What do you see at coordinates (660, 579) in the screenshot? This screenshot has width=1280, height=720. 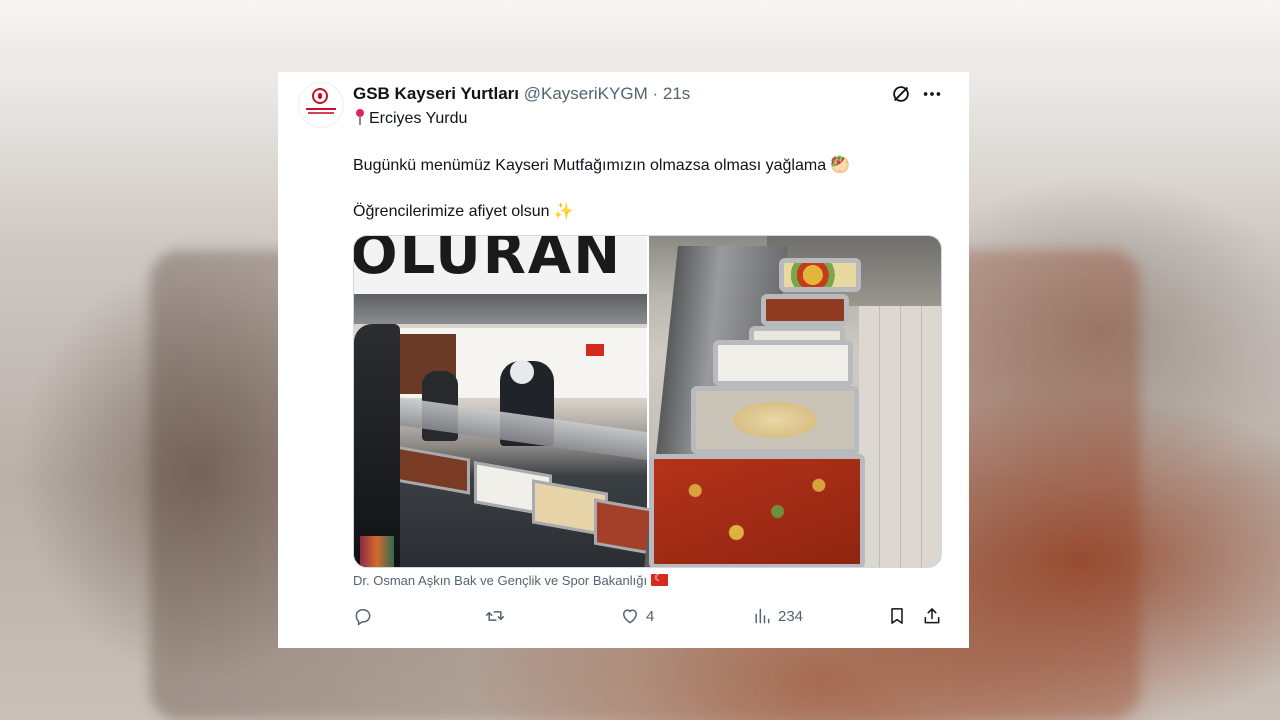 I see `turkey-flag-icon` at bounding box center [660, 579].